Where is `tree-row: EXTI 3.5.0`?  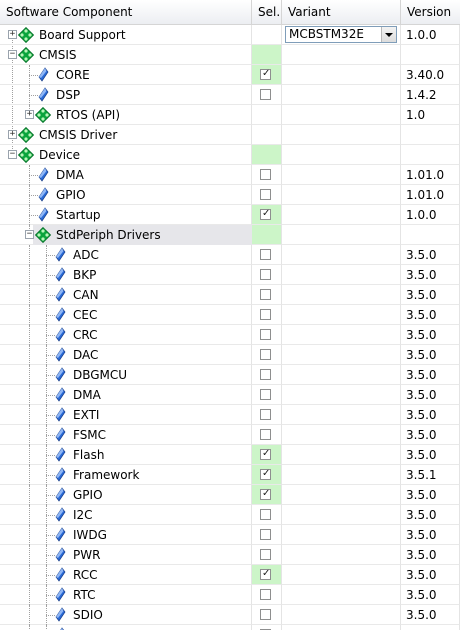 tree-row: EXTI 3.5.0 is located at coordinates (230, 415).